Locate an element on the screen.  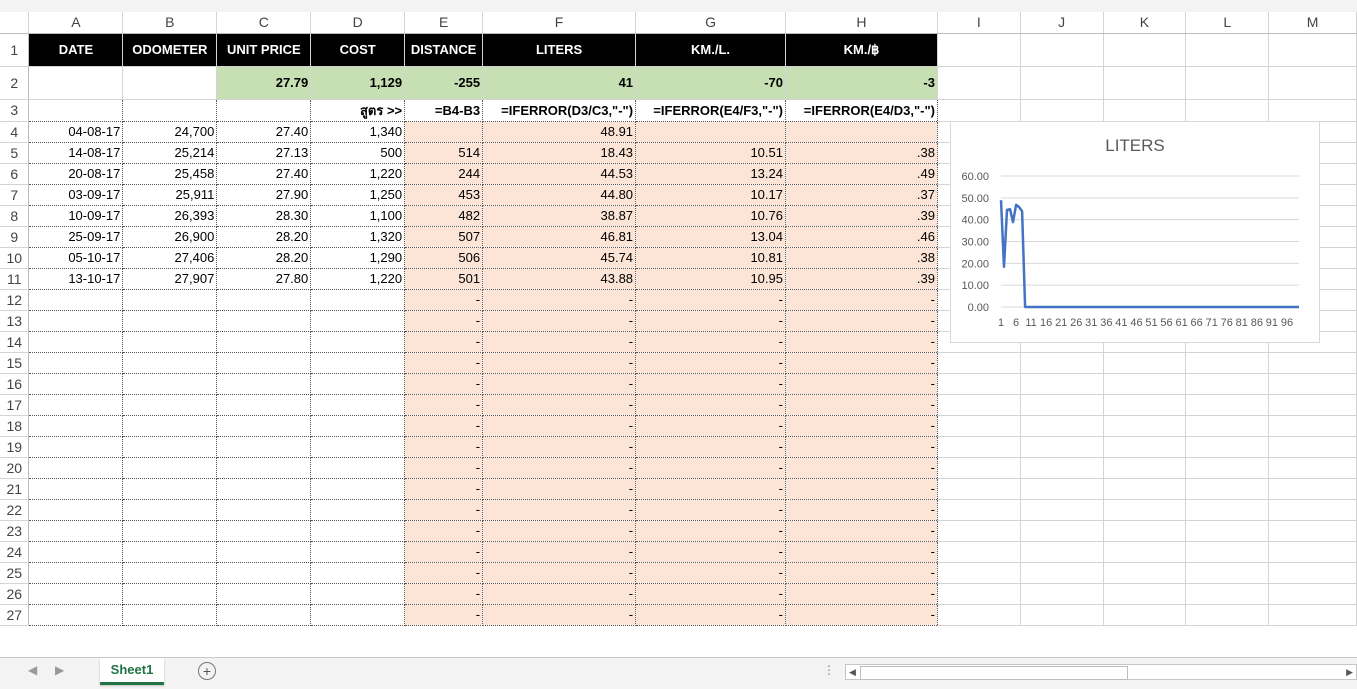
cell-km-per-baht is located at coordinates (861, 132).